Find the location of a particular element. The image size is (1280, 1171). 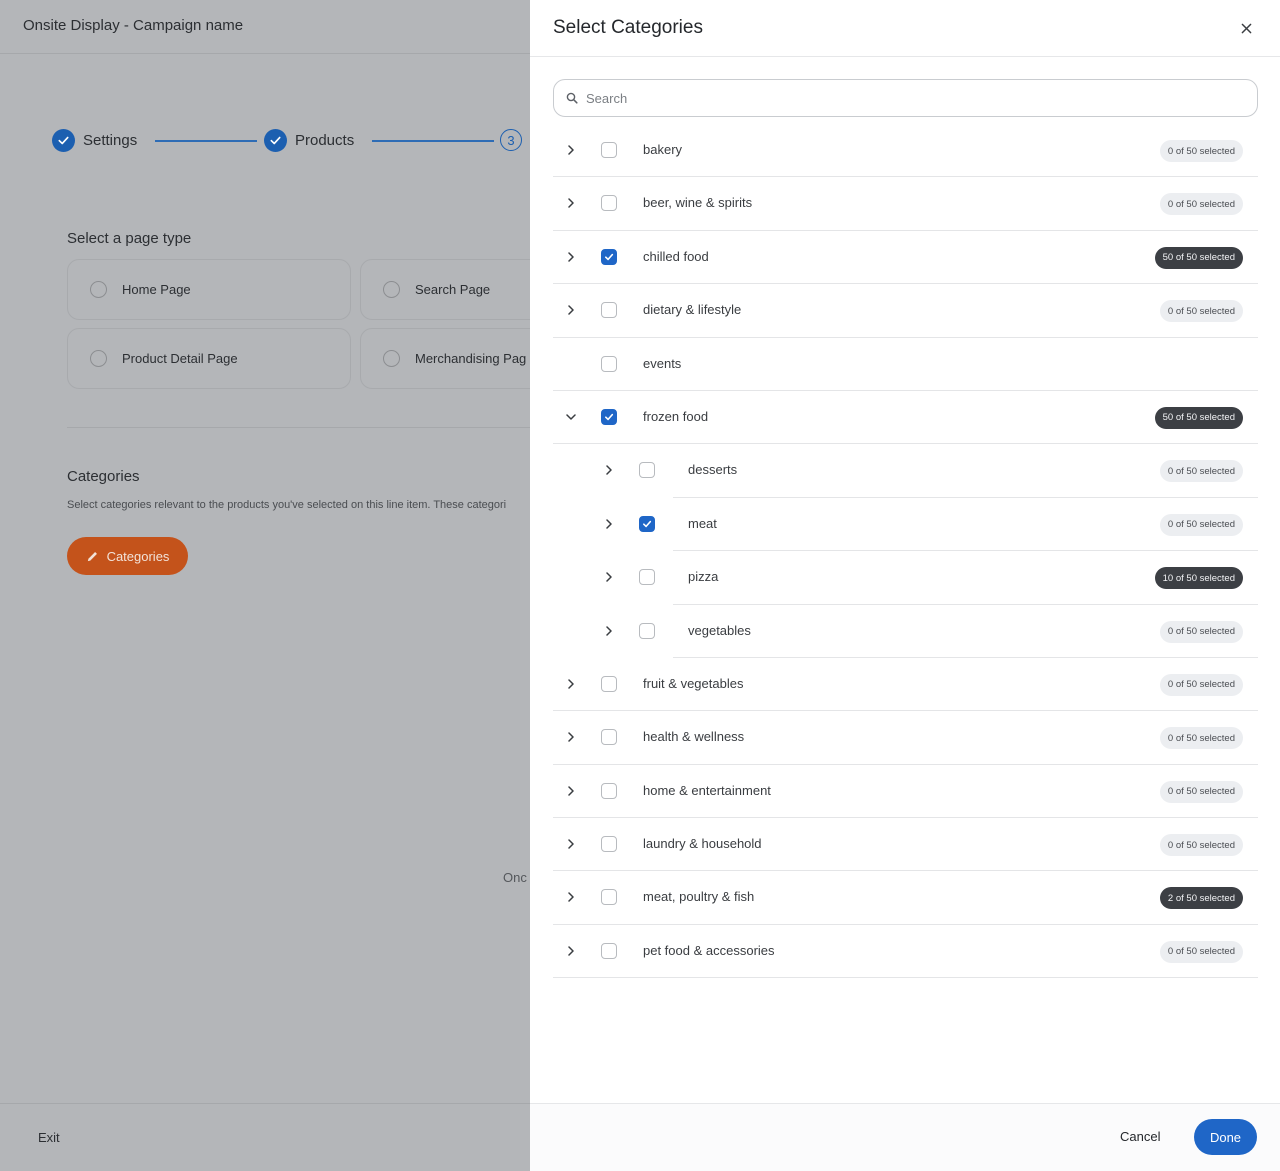

category-row: pizza 10 of 50 selected is located at coordinates (905, 578).